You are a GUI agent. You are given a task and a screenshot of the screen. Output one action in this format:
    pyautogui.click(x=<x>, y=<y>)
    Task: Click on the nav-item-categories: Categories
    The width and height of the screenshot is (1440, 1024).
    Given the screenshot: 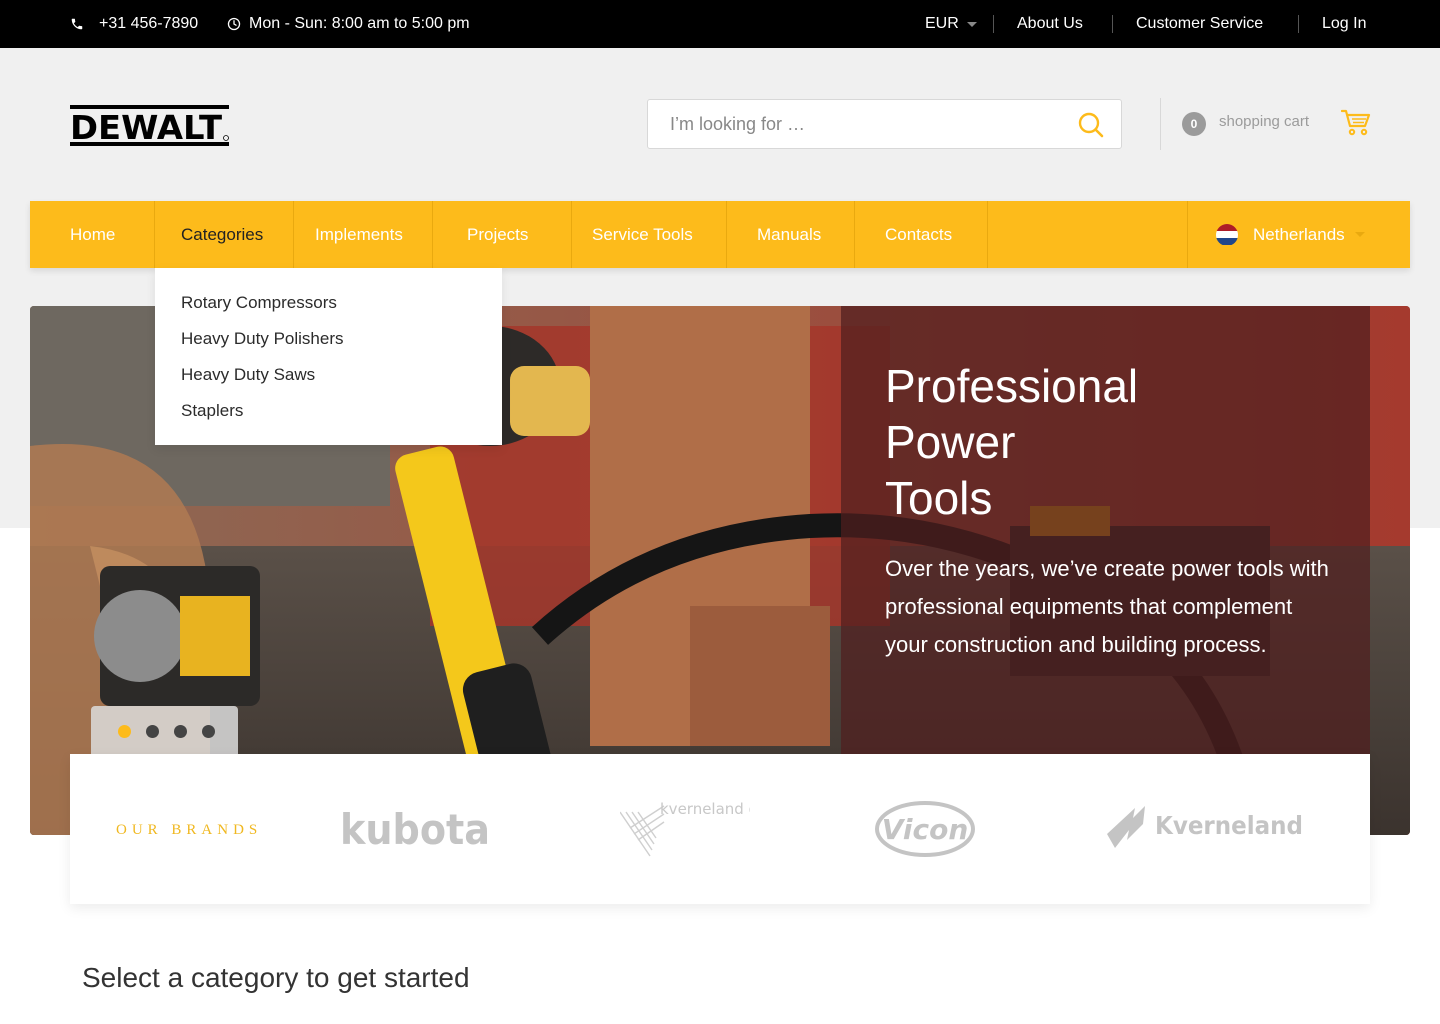 What is the action you would take?
    pyautogui.click(x=222, y=234)
    